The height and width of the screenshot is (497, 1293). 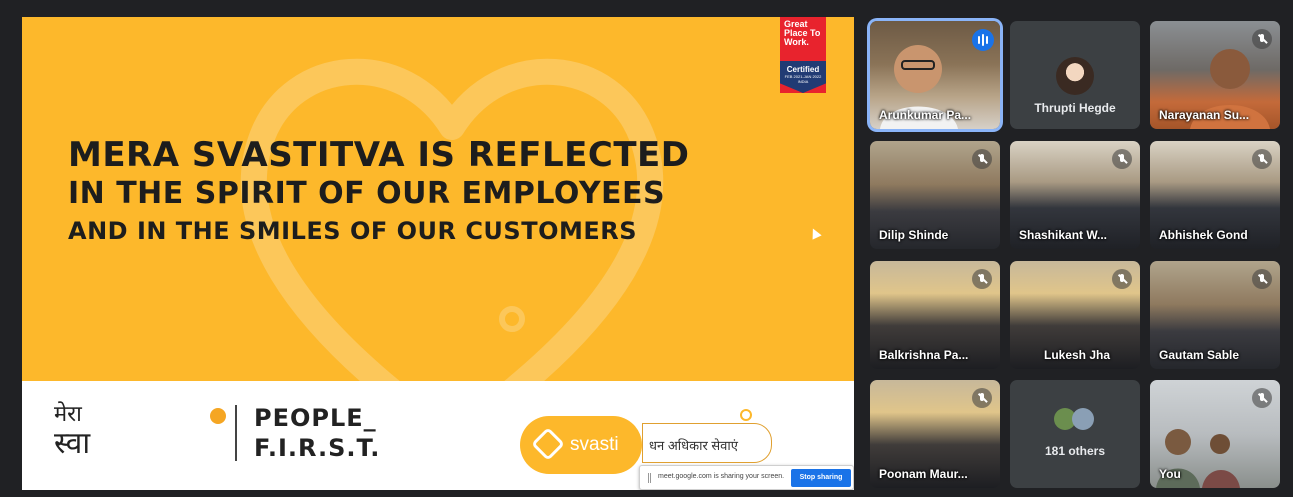 I want to click on badge-certified: Certified FEB 2021-JAN 2022 INDIA, so click(x=803, y=77).